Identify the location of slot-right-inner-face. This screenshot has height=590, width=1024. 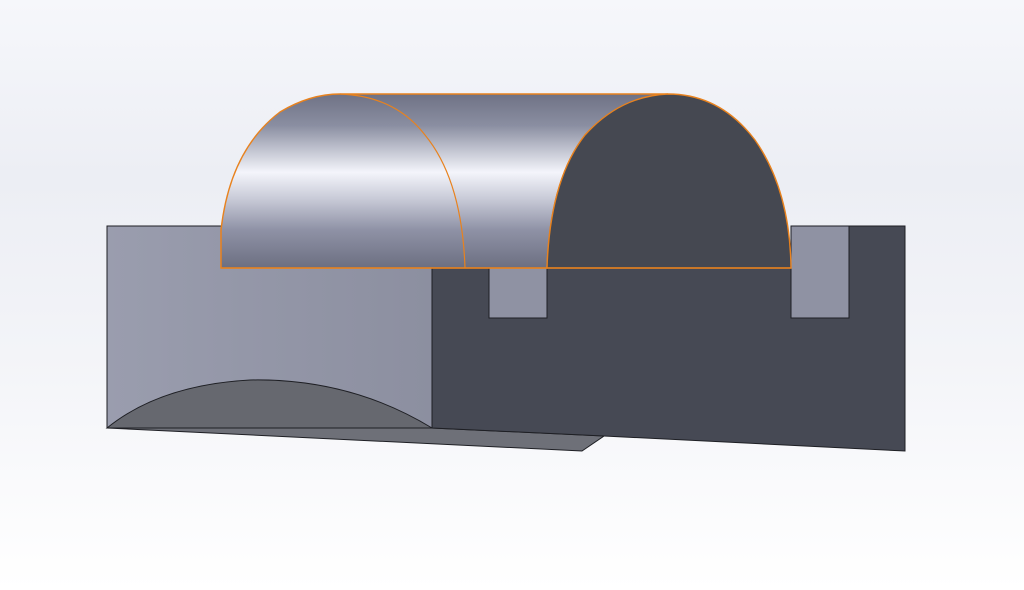
(820, 272).